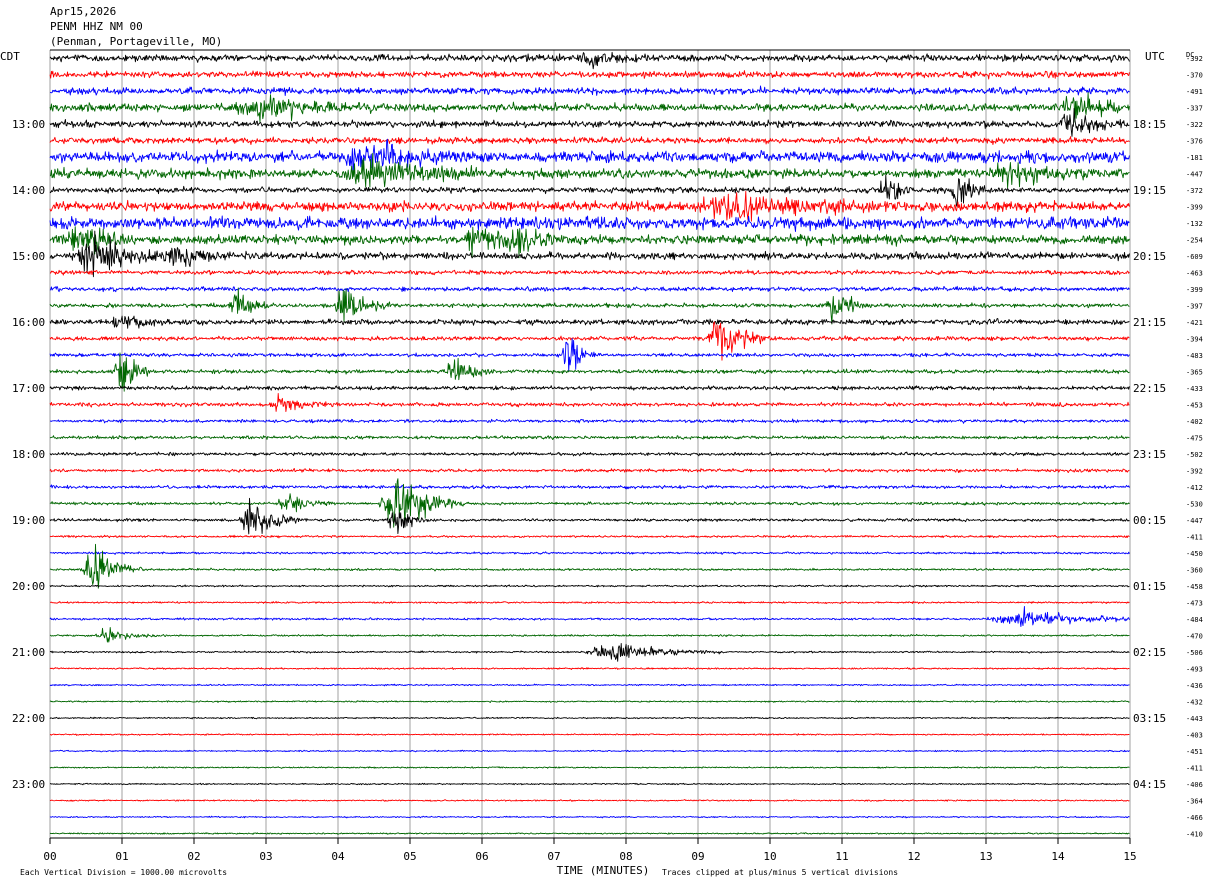 This screenshot has width=1210, height=886. Describe the element at coordinates (28, 520) in the screenshot. I see `left-hour-label-6: 19:00` at that location.